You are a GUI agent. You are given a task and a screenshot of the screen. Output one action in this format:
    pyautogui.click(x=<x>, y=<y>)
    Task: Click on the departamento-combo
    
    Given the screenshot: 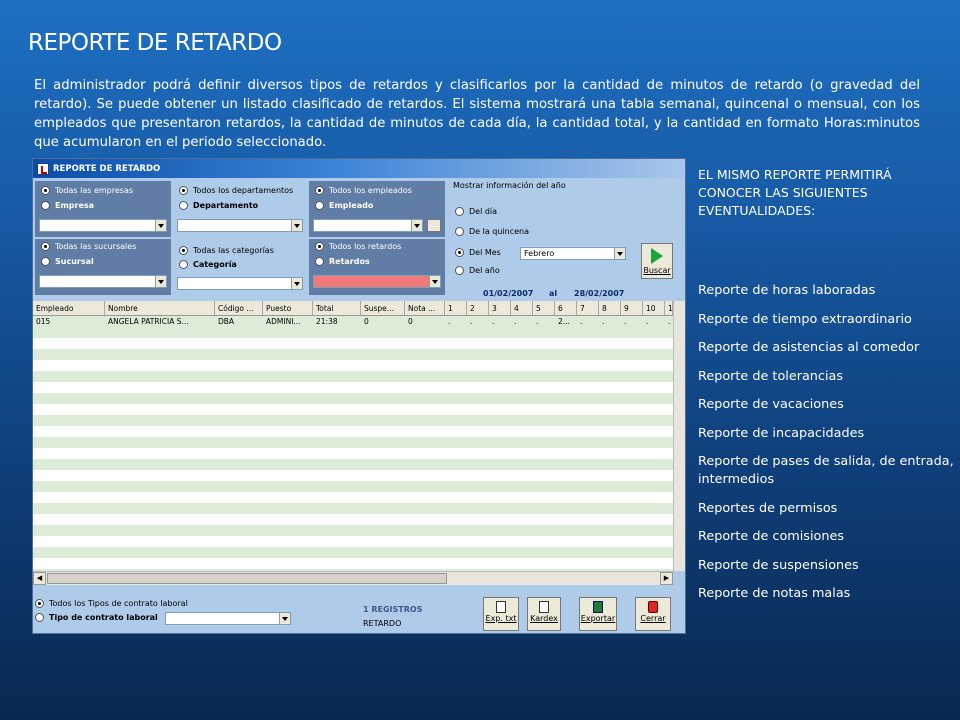 What is the action you would take?
    pyautogui.click(x=240, y=225)
    